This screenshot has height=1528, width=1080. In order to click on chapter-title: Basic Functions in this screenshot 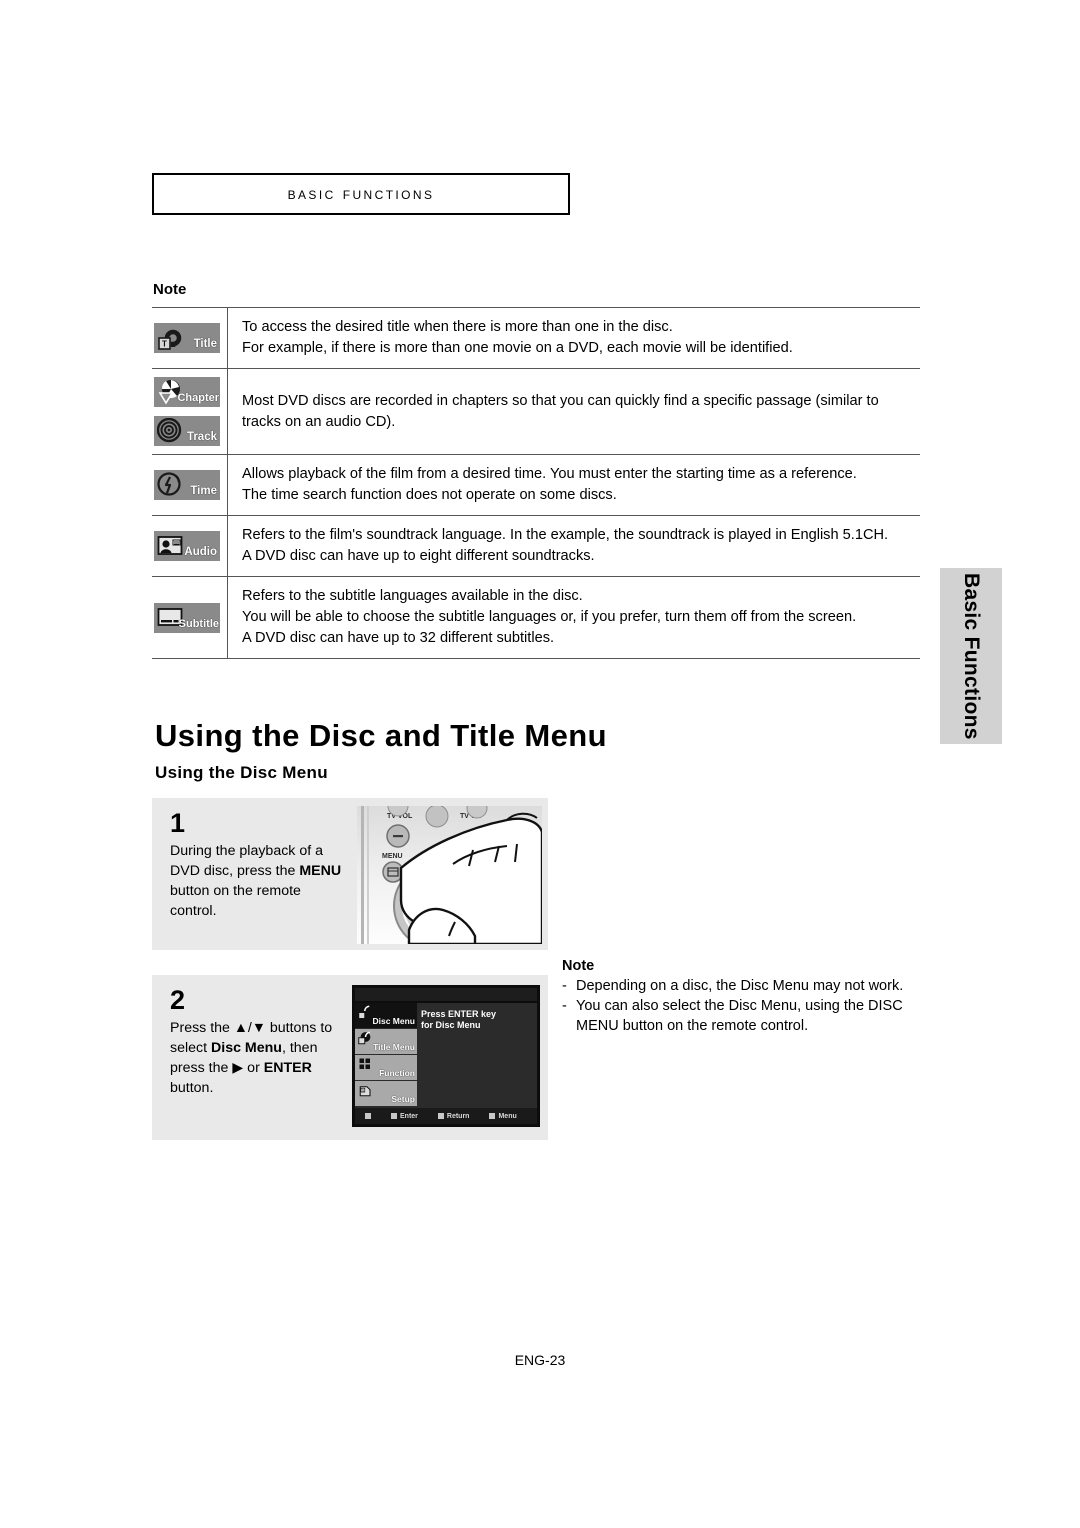, I will do `click(361, 193)`.